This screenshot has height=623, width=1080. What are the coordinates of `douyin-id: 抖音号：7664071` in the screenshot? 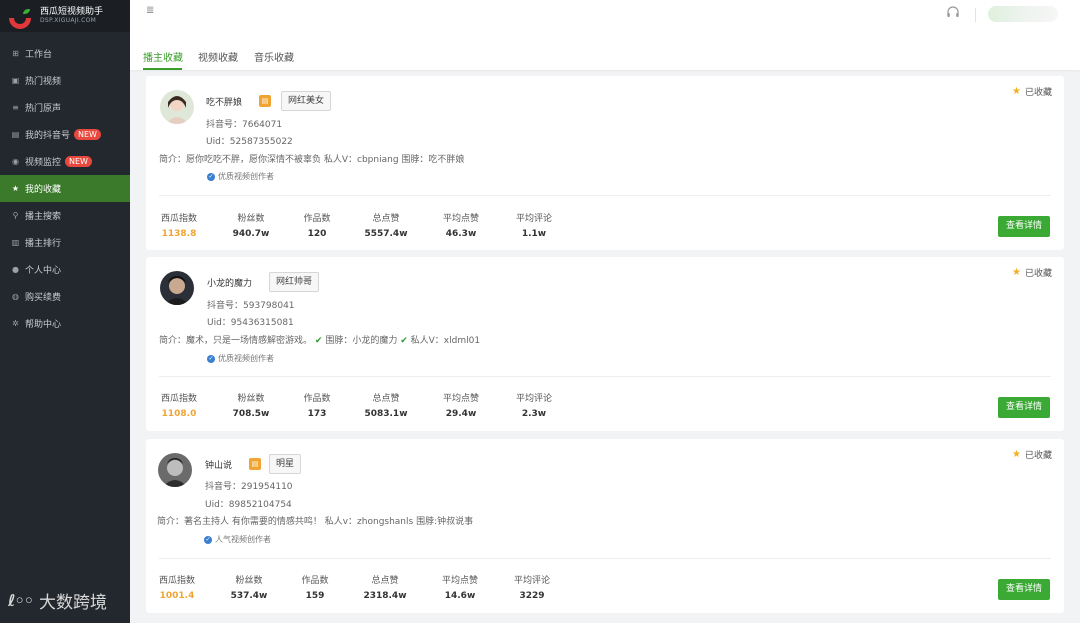 It's located at (244, 125).